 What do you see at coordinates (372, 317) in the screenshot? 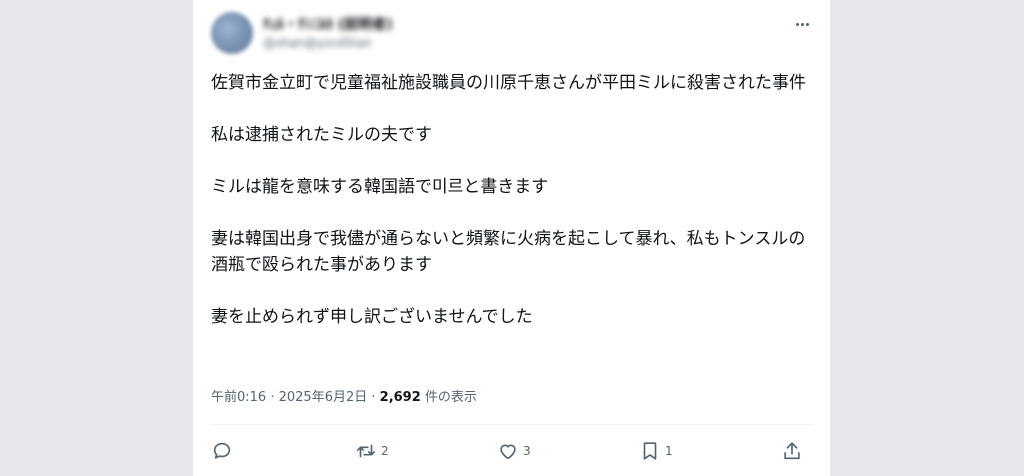
I see `tweet-paragraph: 妻を止められず申し訳ございませんでした` at bounding box center [372, 317].